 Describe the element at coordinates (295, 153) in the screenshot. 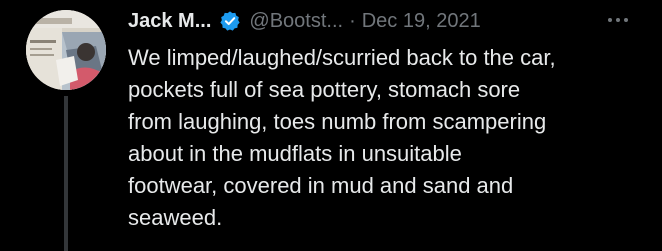

I see `tweet-text-line: about in the mudflats in unsuitable` at that location.